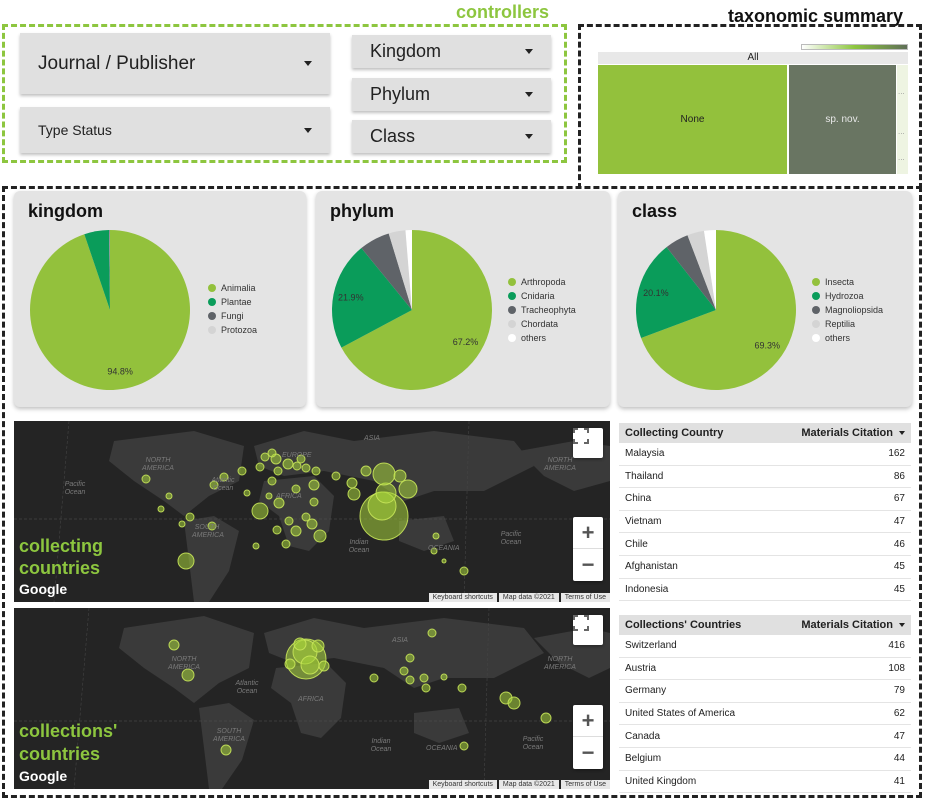 The image size is (926, 803). Describe the element at coordinates (692, 119) in the screenshot. I see `treemap-cell-none: None` at that location.